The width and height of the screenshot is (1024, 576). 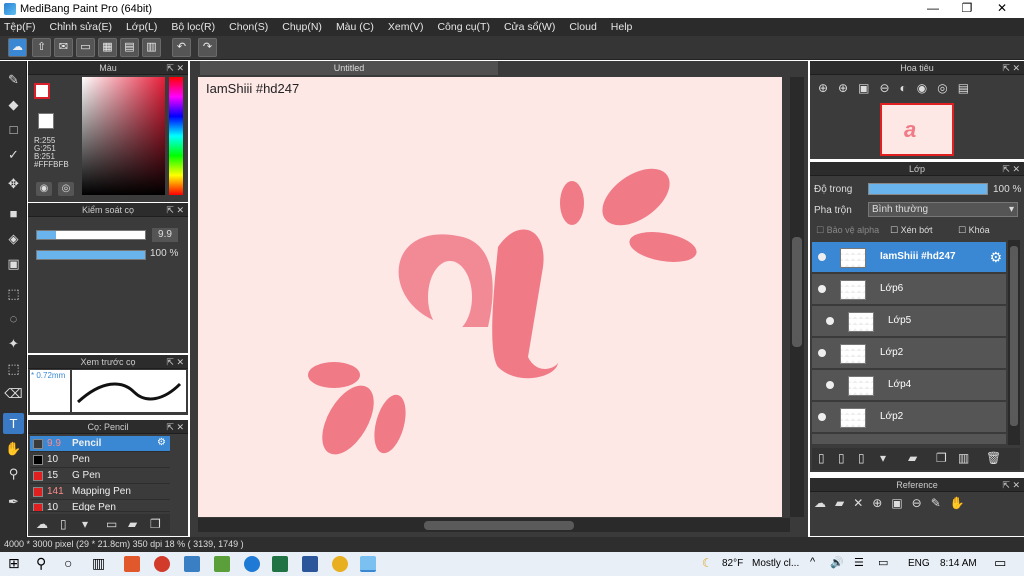 I want to click on close-button: ✕, so click(x=1002, y=9).